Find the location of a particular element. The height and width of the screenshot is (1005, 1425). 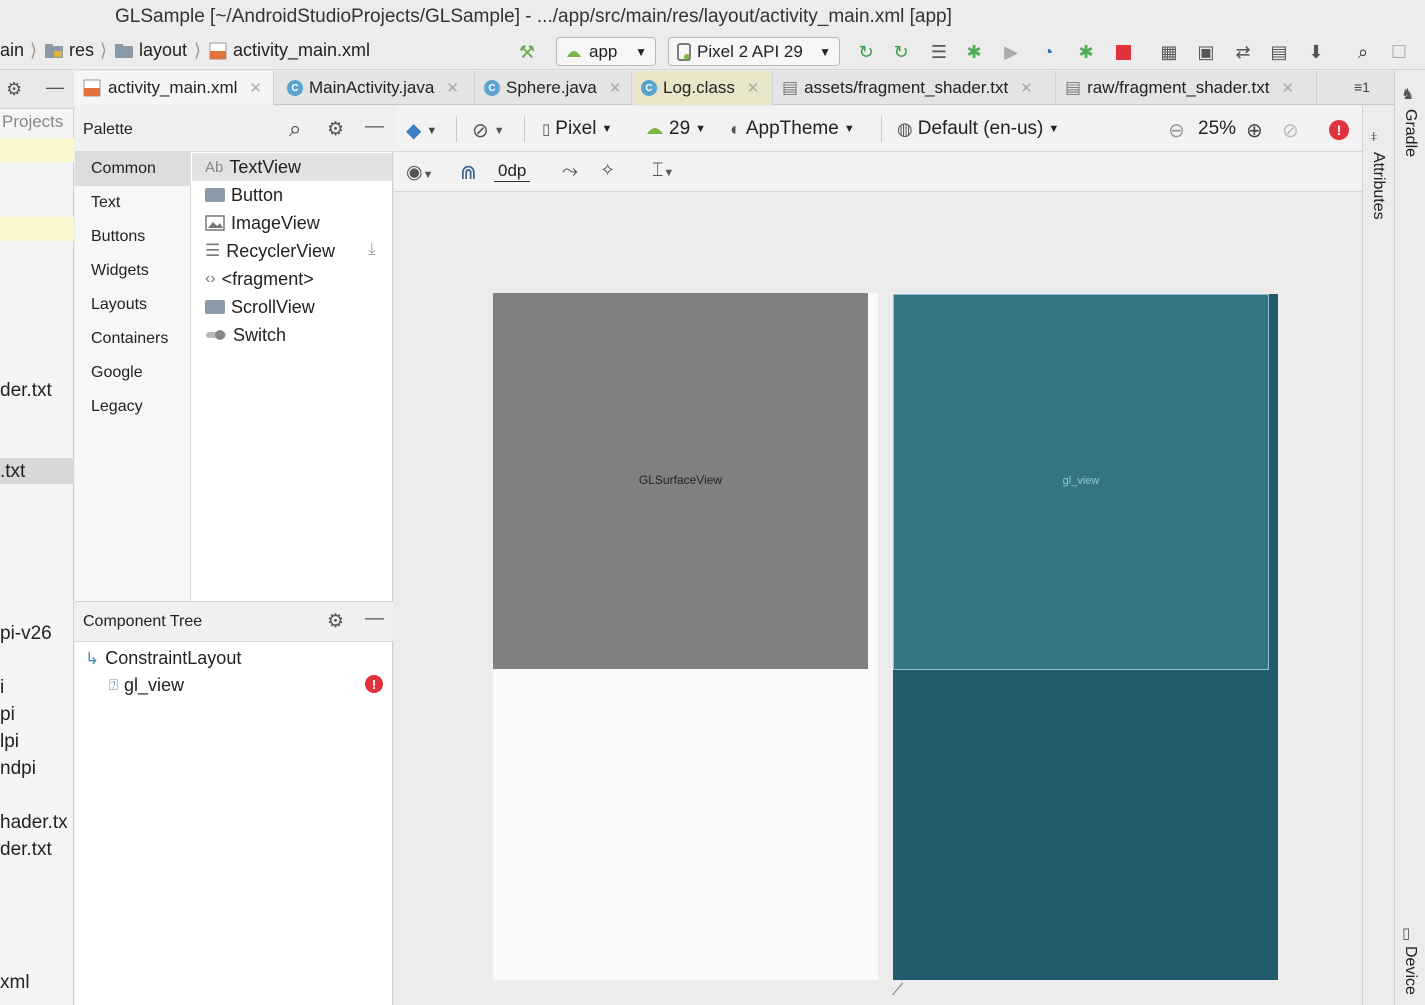

tab-activity-main: activity_main.xml ✕ is located at coordinates (174, 88).